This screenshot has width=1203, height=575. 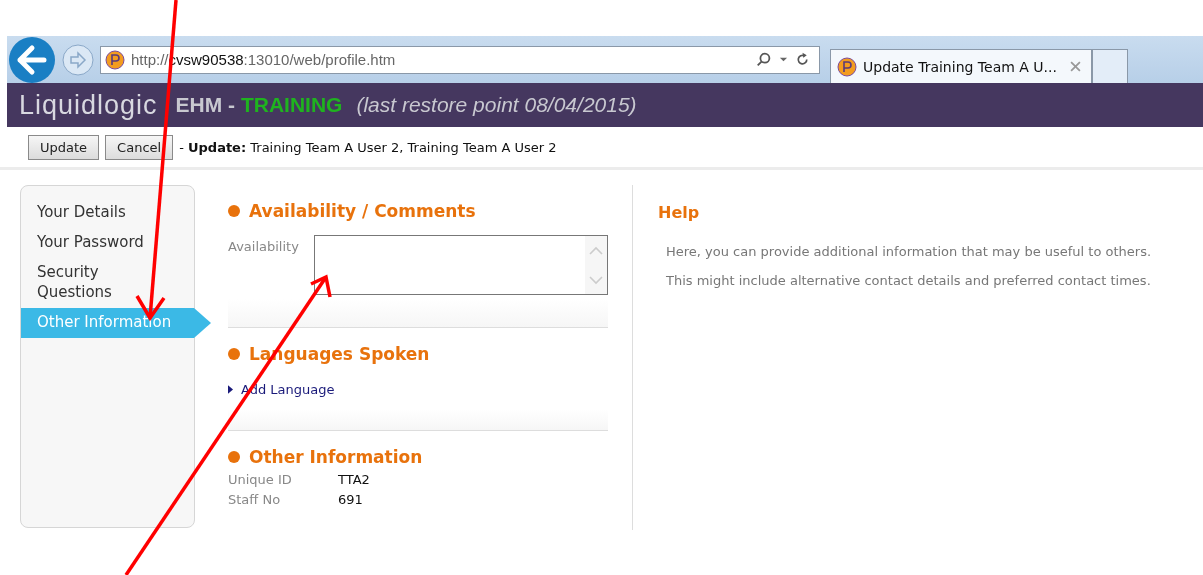 What do you see at coordinates (88, 105) in the screenshot?
I see `logo: Liquidlogic` at bounding box center [88, 105].